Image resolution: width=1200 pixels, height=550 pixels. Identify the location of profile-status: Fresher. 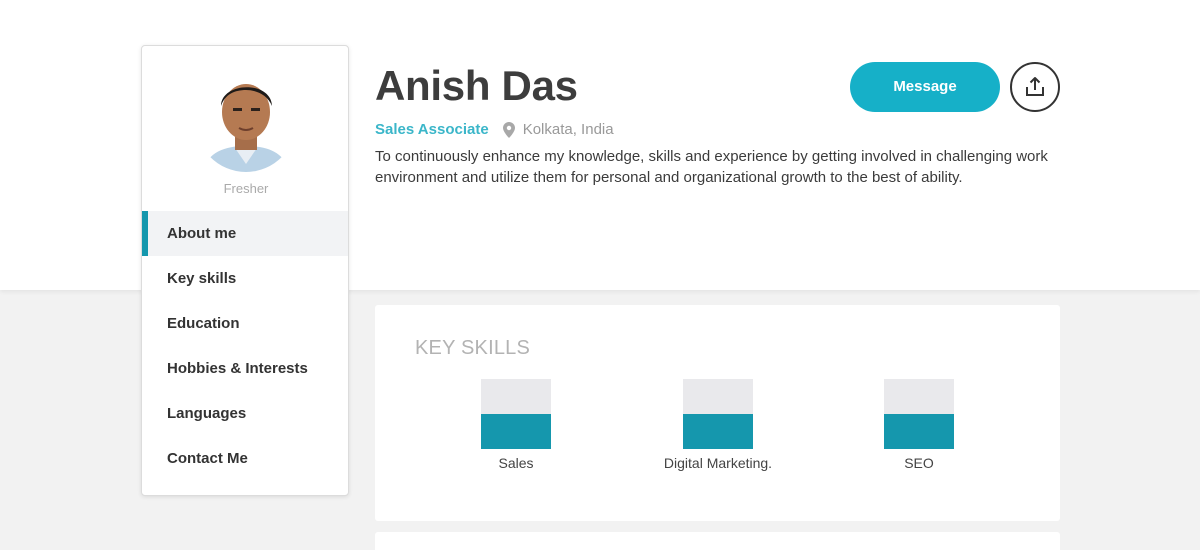
(246, 188).